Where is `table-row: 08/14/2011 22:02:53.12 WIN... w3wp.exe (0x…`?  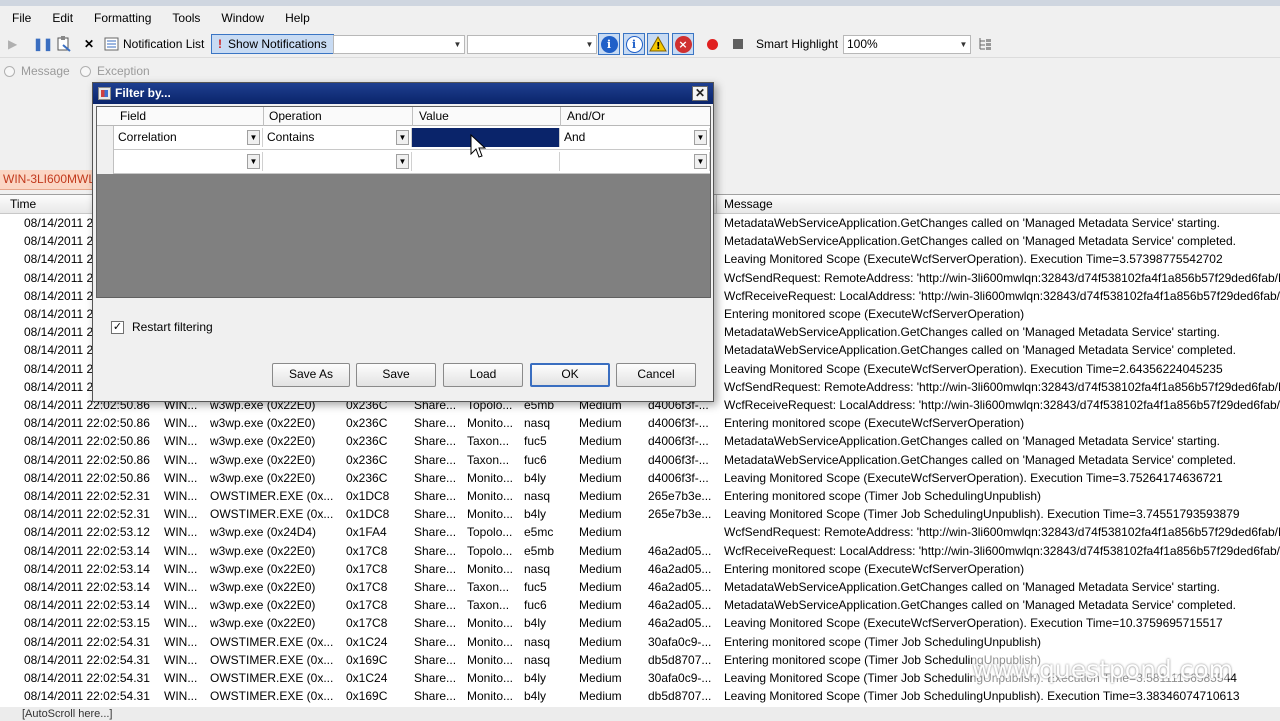 table-row: 08/14/2011 22:02:53.12 WIN... w3wp.exe (0x… is located at coordinates (640, 532).